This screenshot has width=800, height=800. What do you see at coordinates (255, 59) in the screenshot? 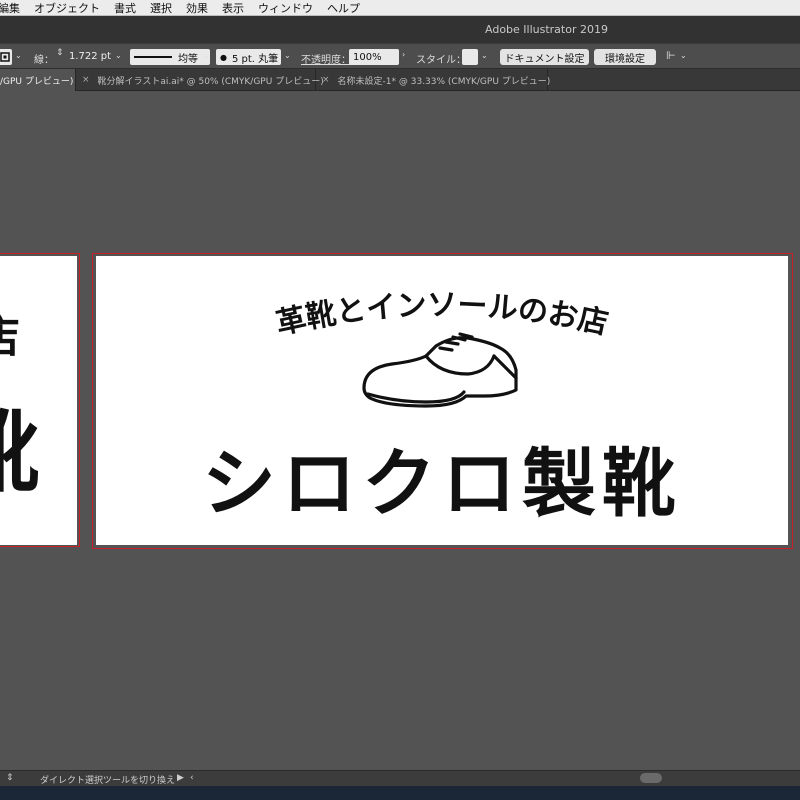
I see `brush-label: 5 pt. 丸筆` at bounding box center [255, 59].